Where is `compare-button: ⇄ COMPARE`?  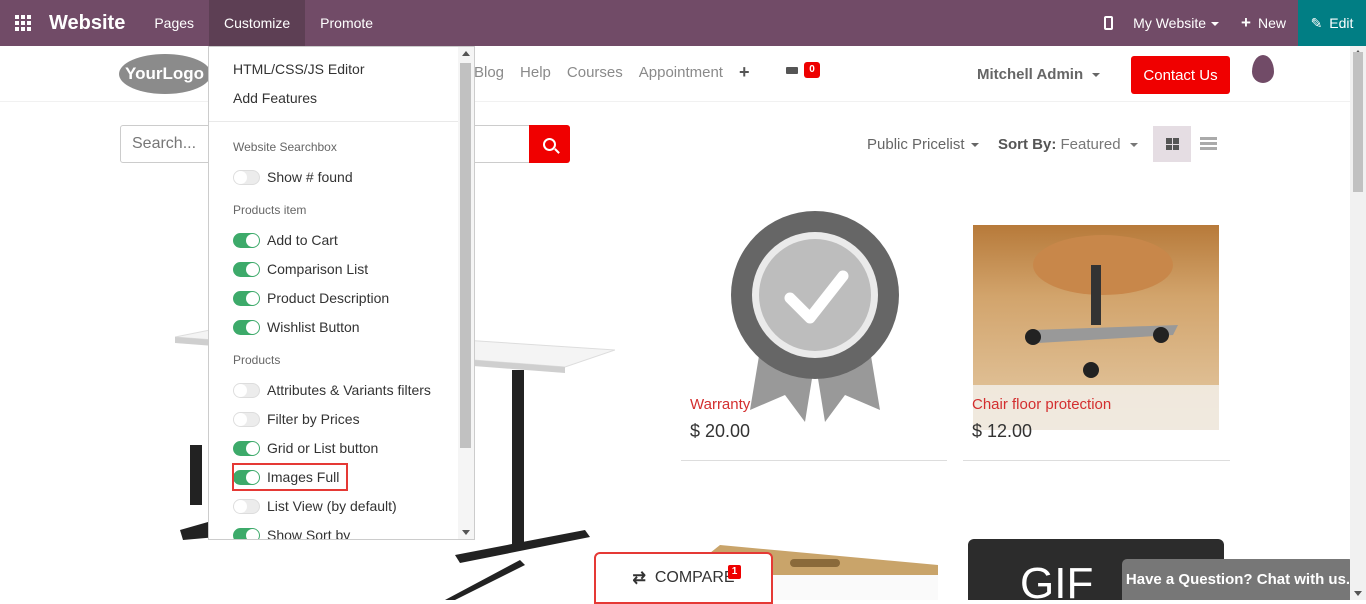 compare-button: ⇄ COMPARE is located at coordinates (683, 578).